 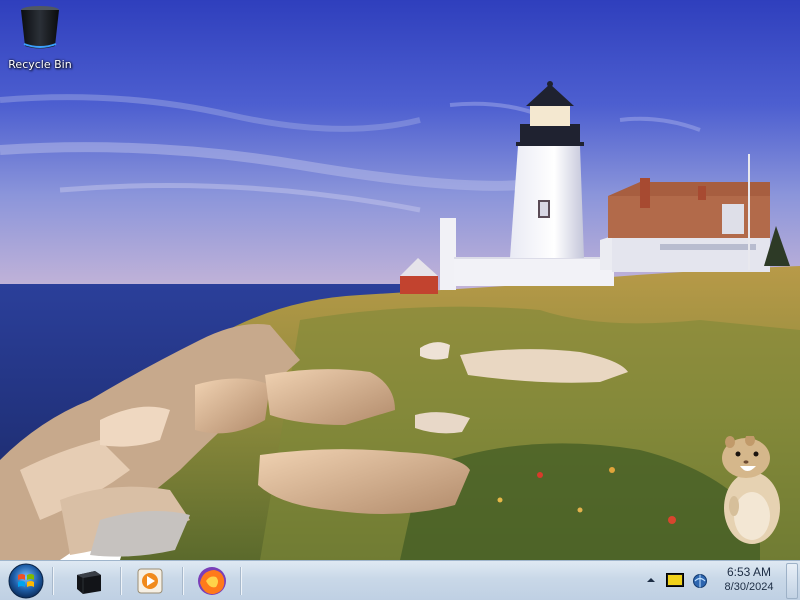 I want to click on windows-logo-icon, so click(x=26, y=581).